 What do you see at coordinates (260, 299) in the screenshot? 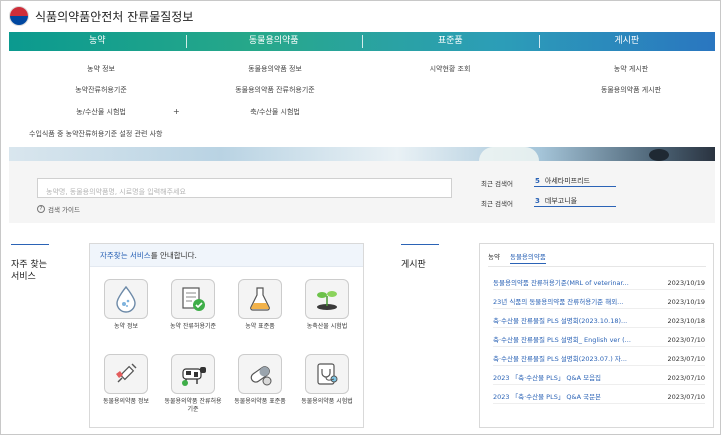
I see `flask-icon` at bounding box center [260, 299].